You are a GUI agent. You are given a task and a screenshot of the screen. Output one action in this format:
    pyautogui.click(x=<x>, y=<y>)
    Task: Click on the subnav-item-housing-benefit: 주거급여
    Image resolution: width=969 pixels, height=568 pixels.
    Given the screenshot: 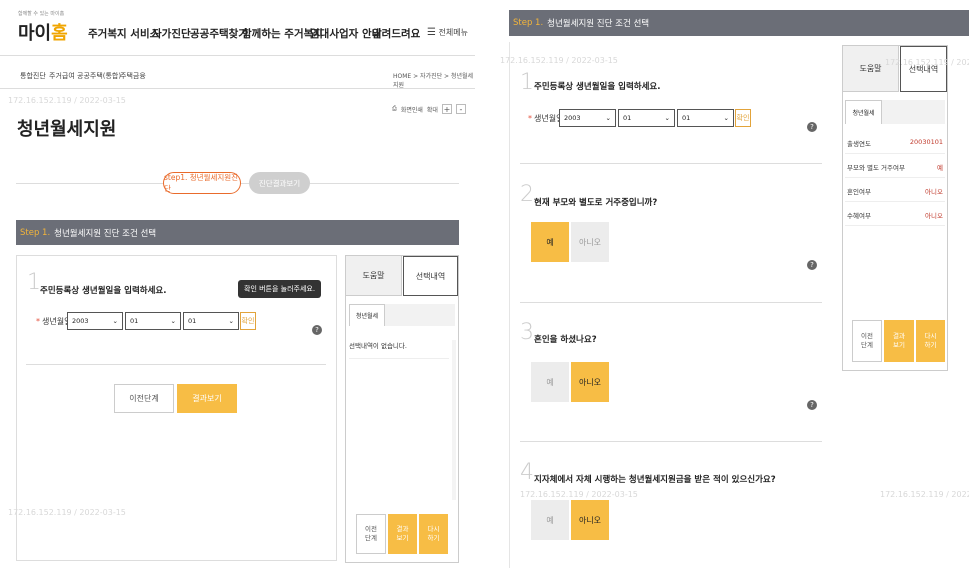 What is the action you would take?
    pyautogui.click(x=62, y=76)
    